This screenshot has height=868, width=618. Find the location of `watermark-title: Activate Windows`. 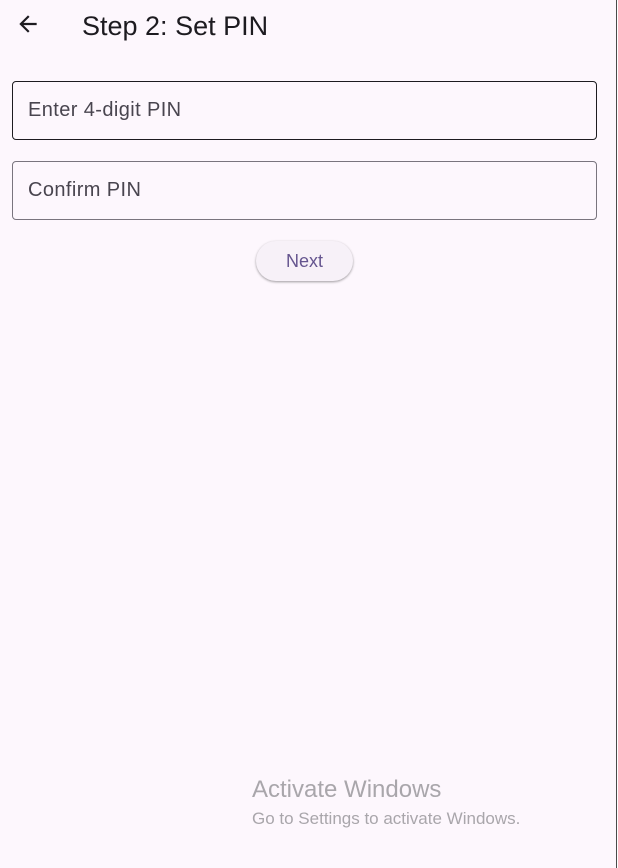

watermark-title: Activate Windows is located at coordinates (347, 789).